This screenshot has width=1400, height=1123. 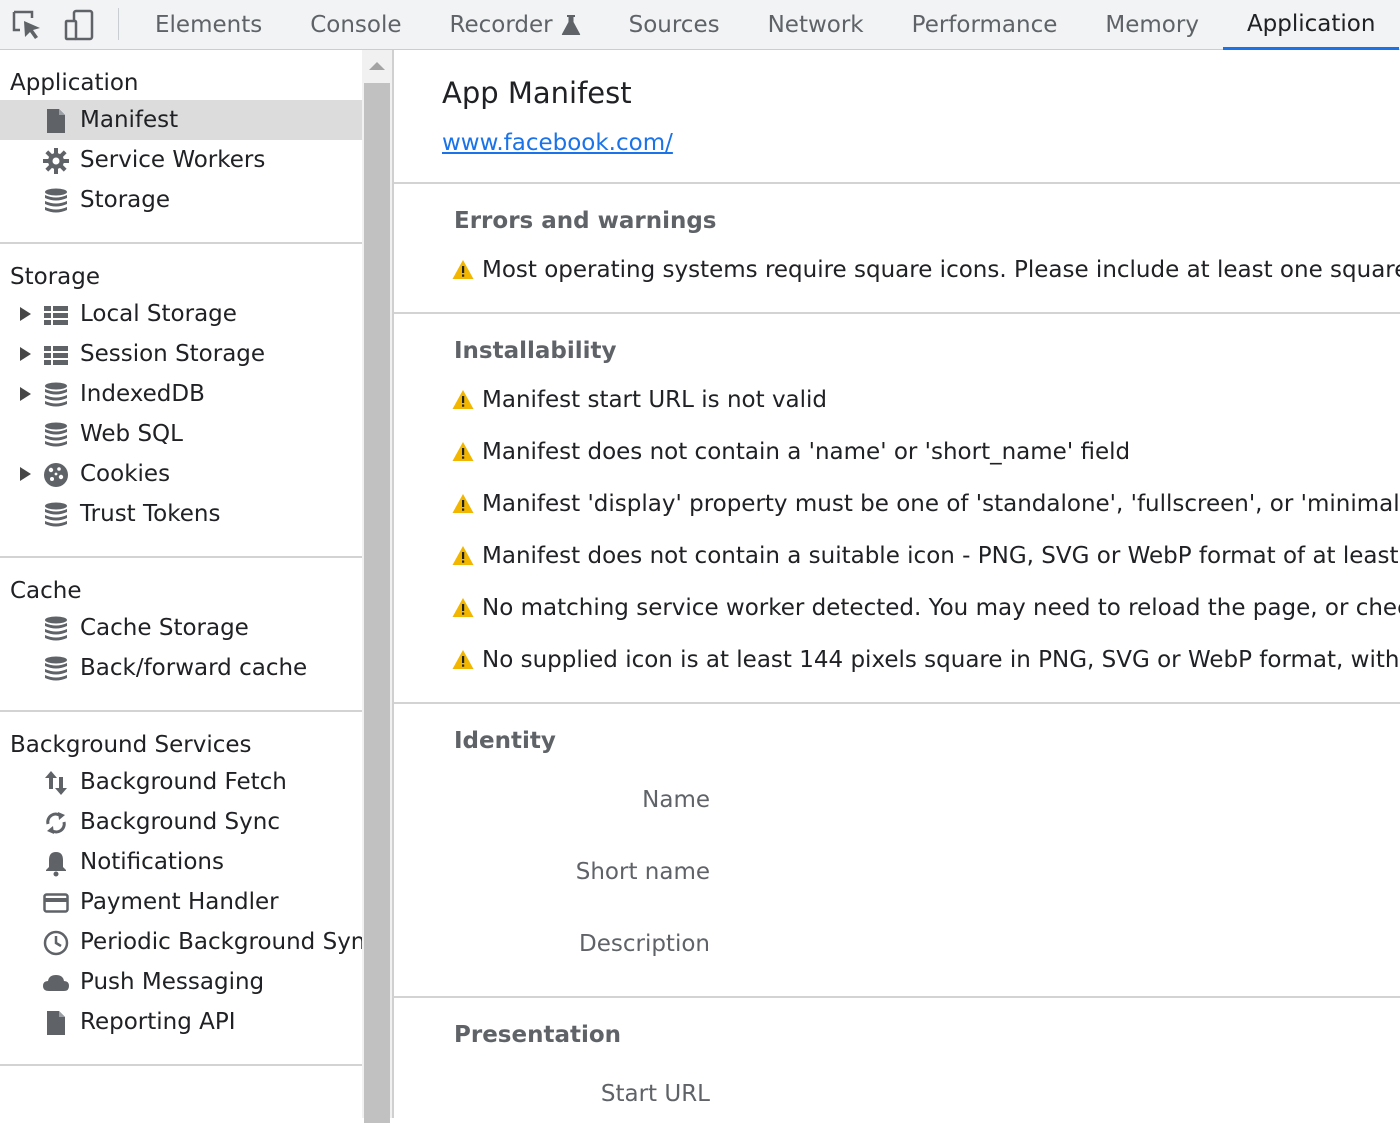 I want to click on sidebar-item-indexeddb: IndexedDB, so click(x=181, y=394).